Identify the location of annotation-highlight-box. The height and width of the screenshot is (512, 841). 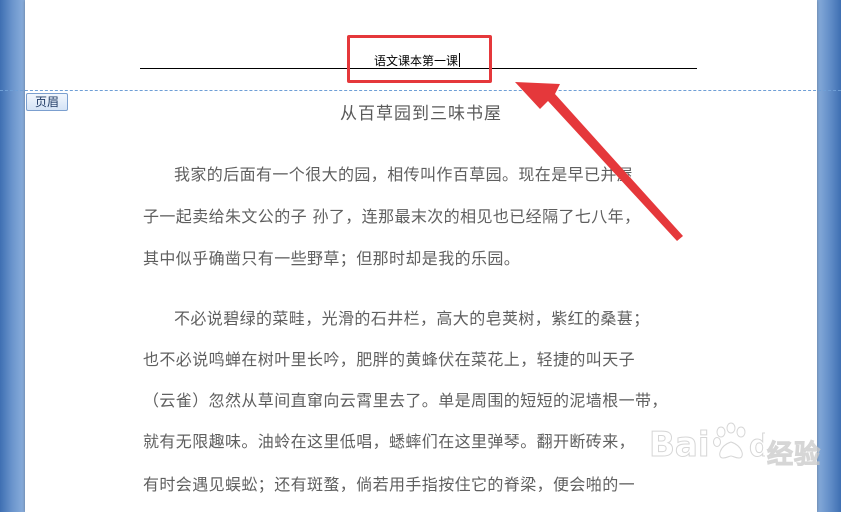
(419, 59).